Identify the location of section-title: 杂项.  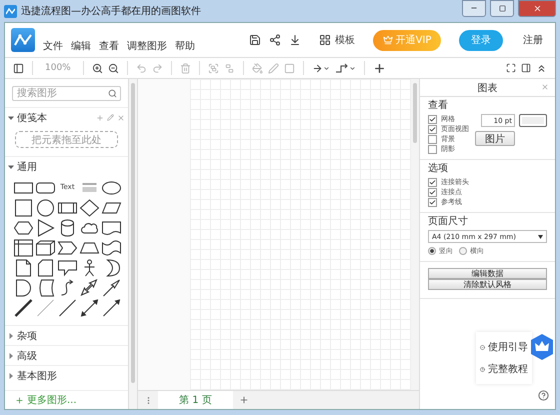
(71, 335).